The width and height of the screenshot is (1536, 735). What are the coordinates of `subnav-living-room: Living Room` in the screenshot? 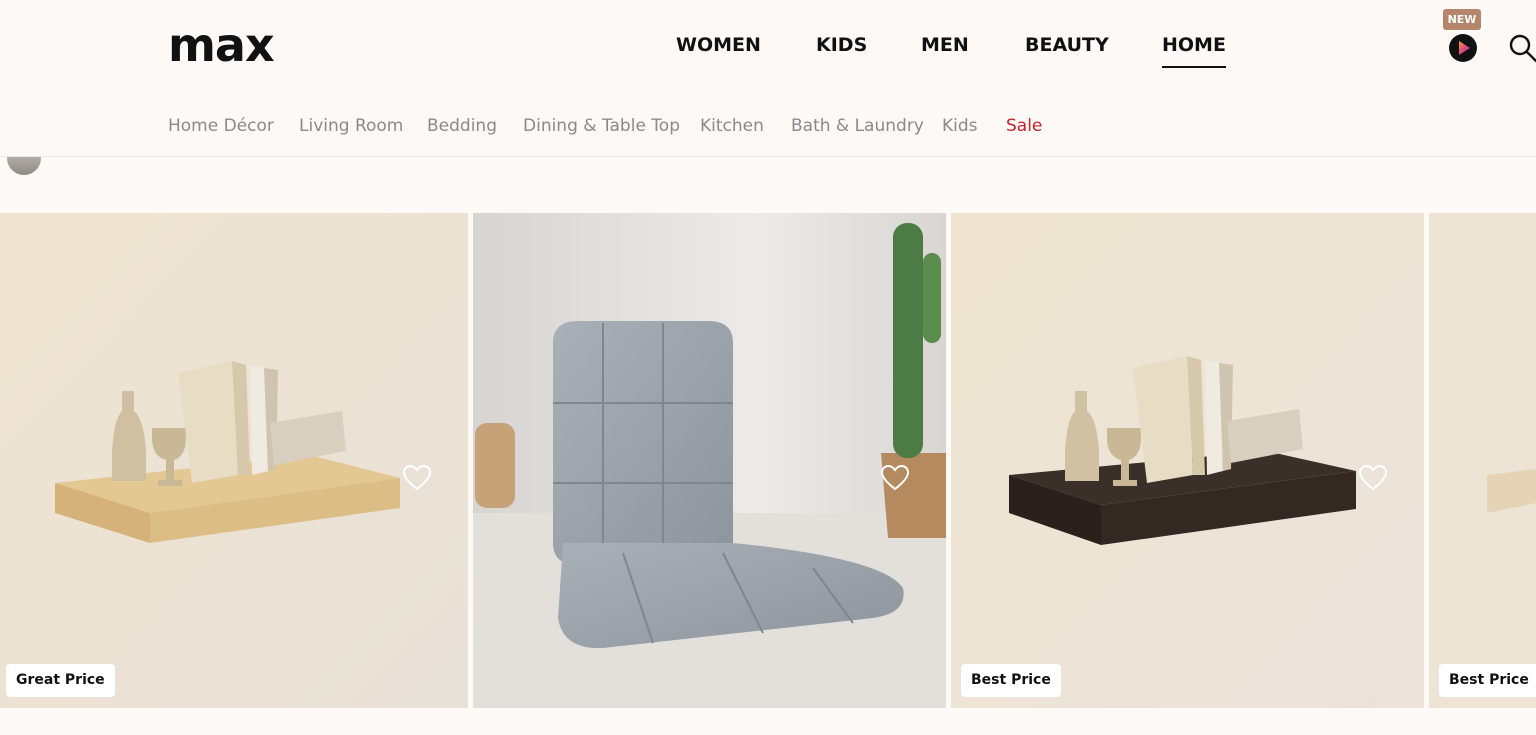 It's located at (351, 126).